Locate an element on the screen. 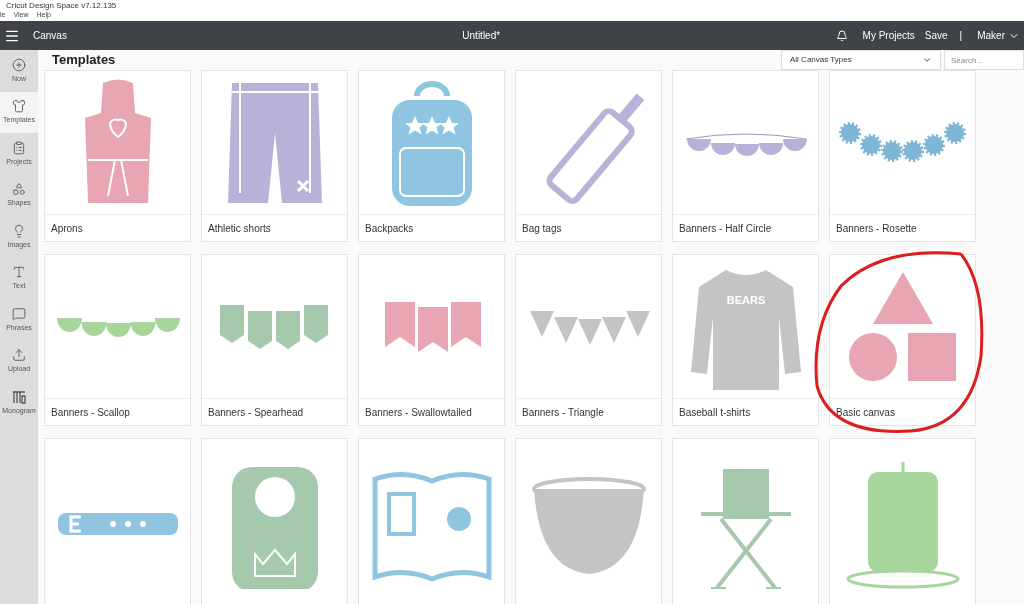 The image size is (1024, 604). monogram-icon is located at coordinates (19, 396).